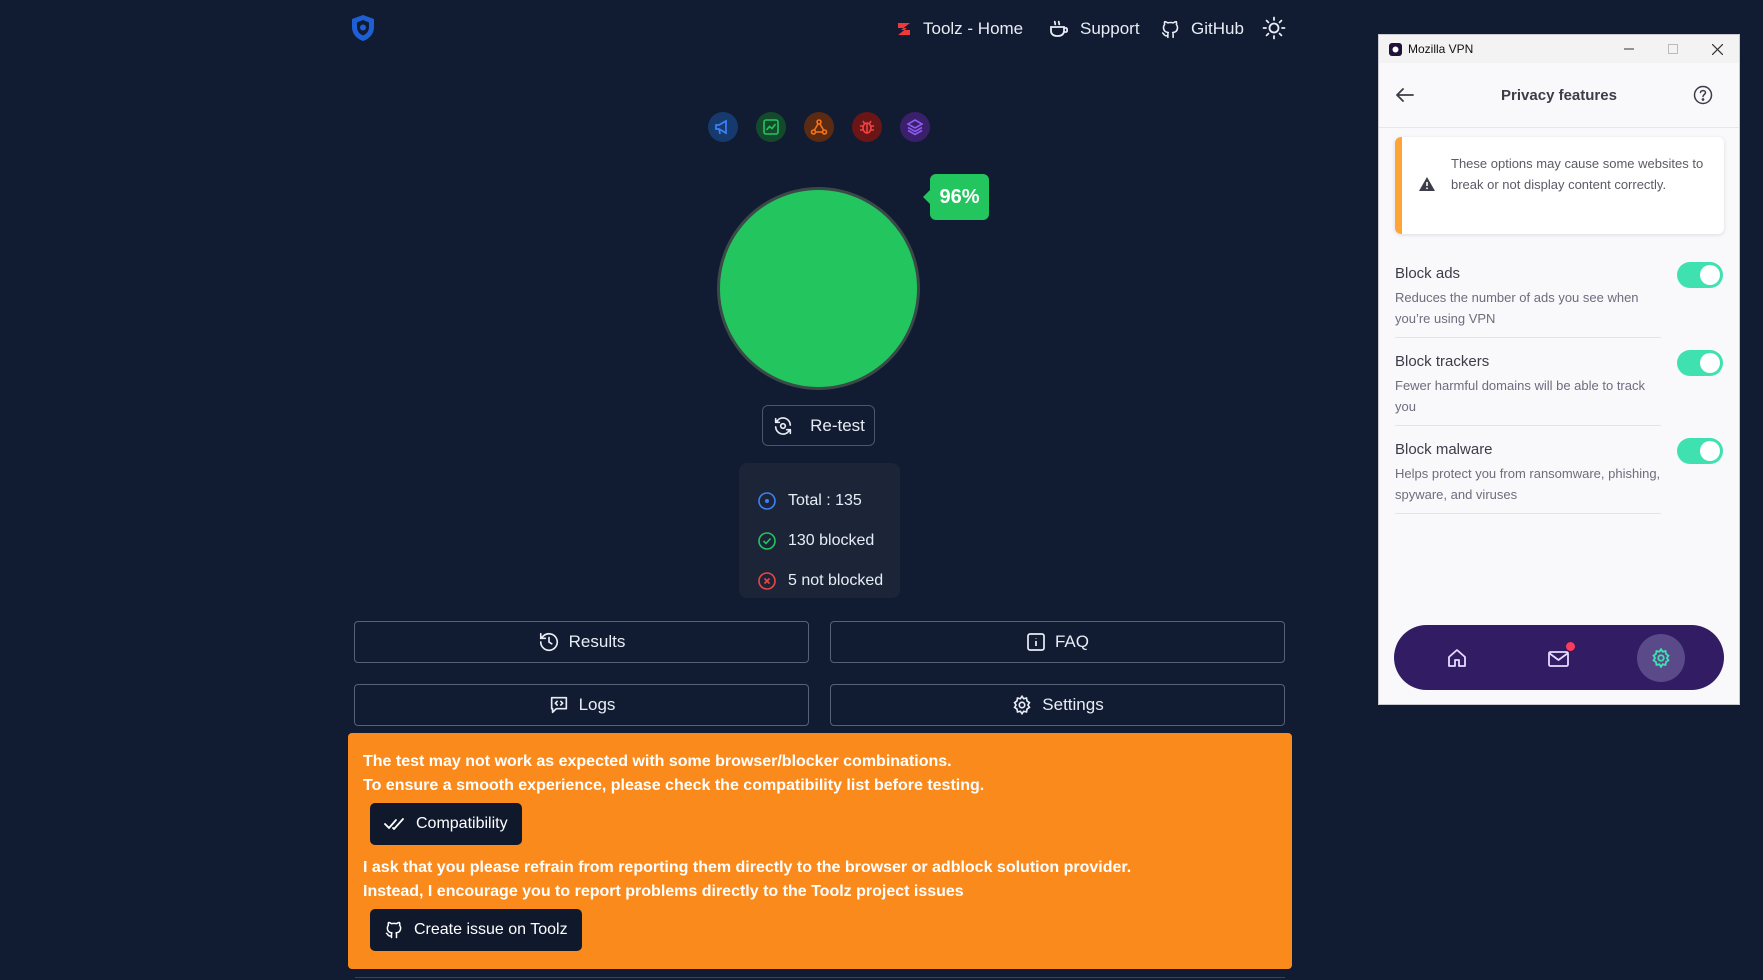 The height and width of the screenshot is (980, 1763). I want to click on notification-dot, so click(1570, 646).